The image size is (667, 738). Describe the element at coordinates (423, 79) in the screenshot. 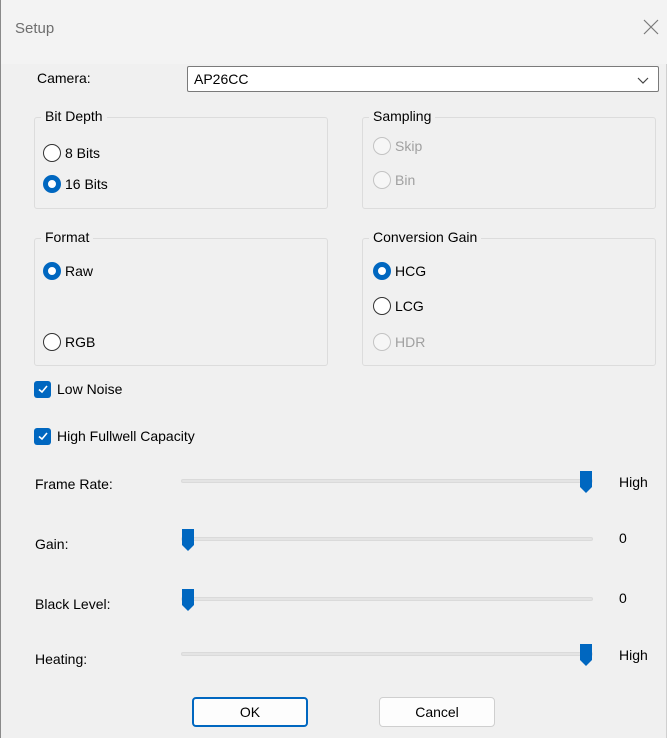

I see `camera-dropdown: AP26CC` at that location.